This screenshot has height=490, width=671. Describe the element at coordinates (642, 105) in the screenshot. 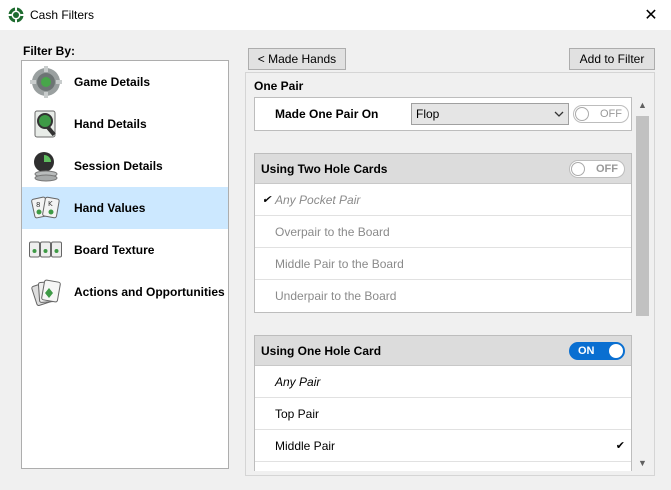

I see `scroll-up-arrow-icon: ▲` at that location.